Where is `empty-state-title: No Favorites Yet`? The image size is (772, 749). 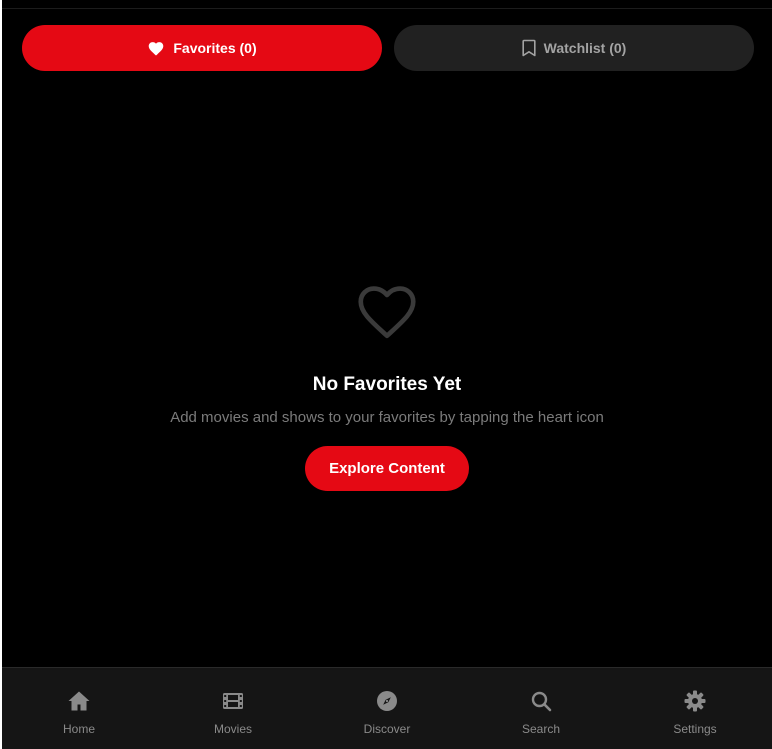 empty-state-title: No Favorites Yet is located at coordinates (387, 384).